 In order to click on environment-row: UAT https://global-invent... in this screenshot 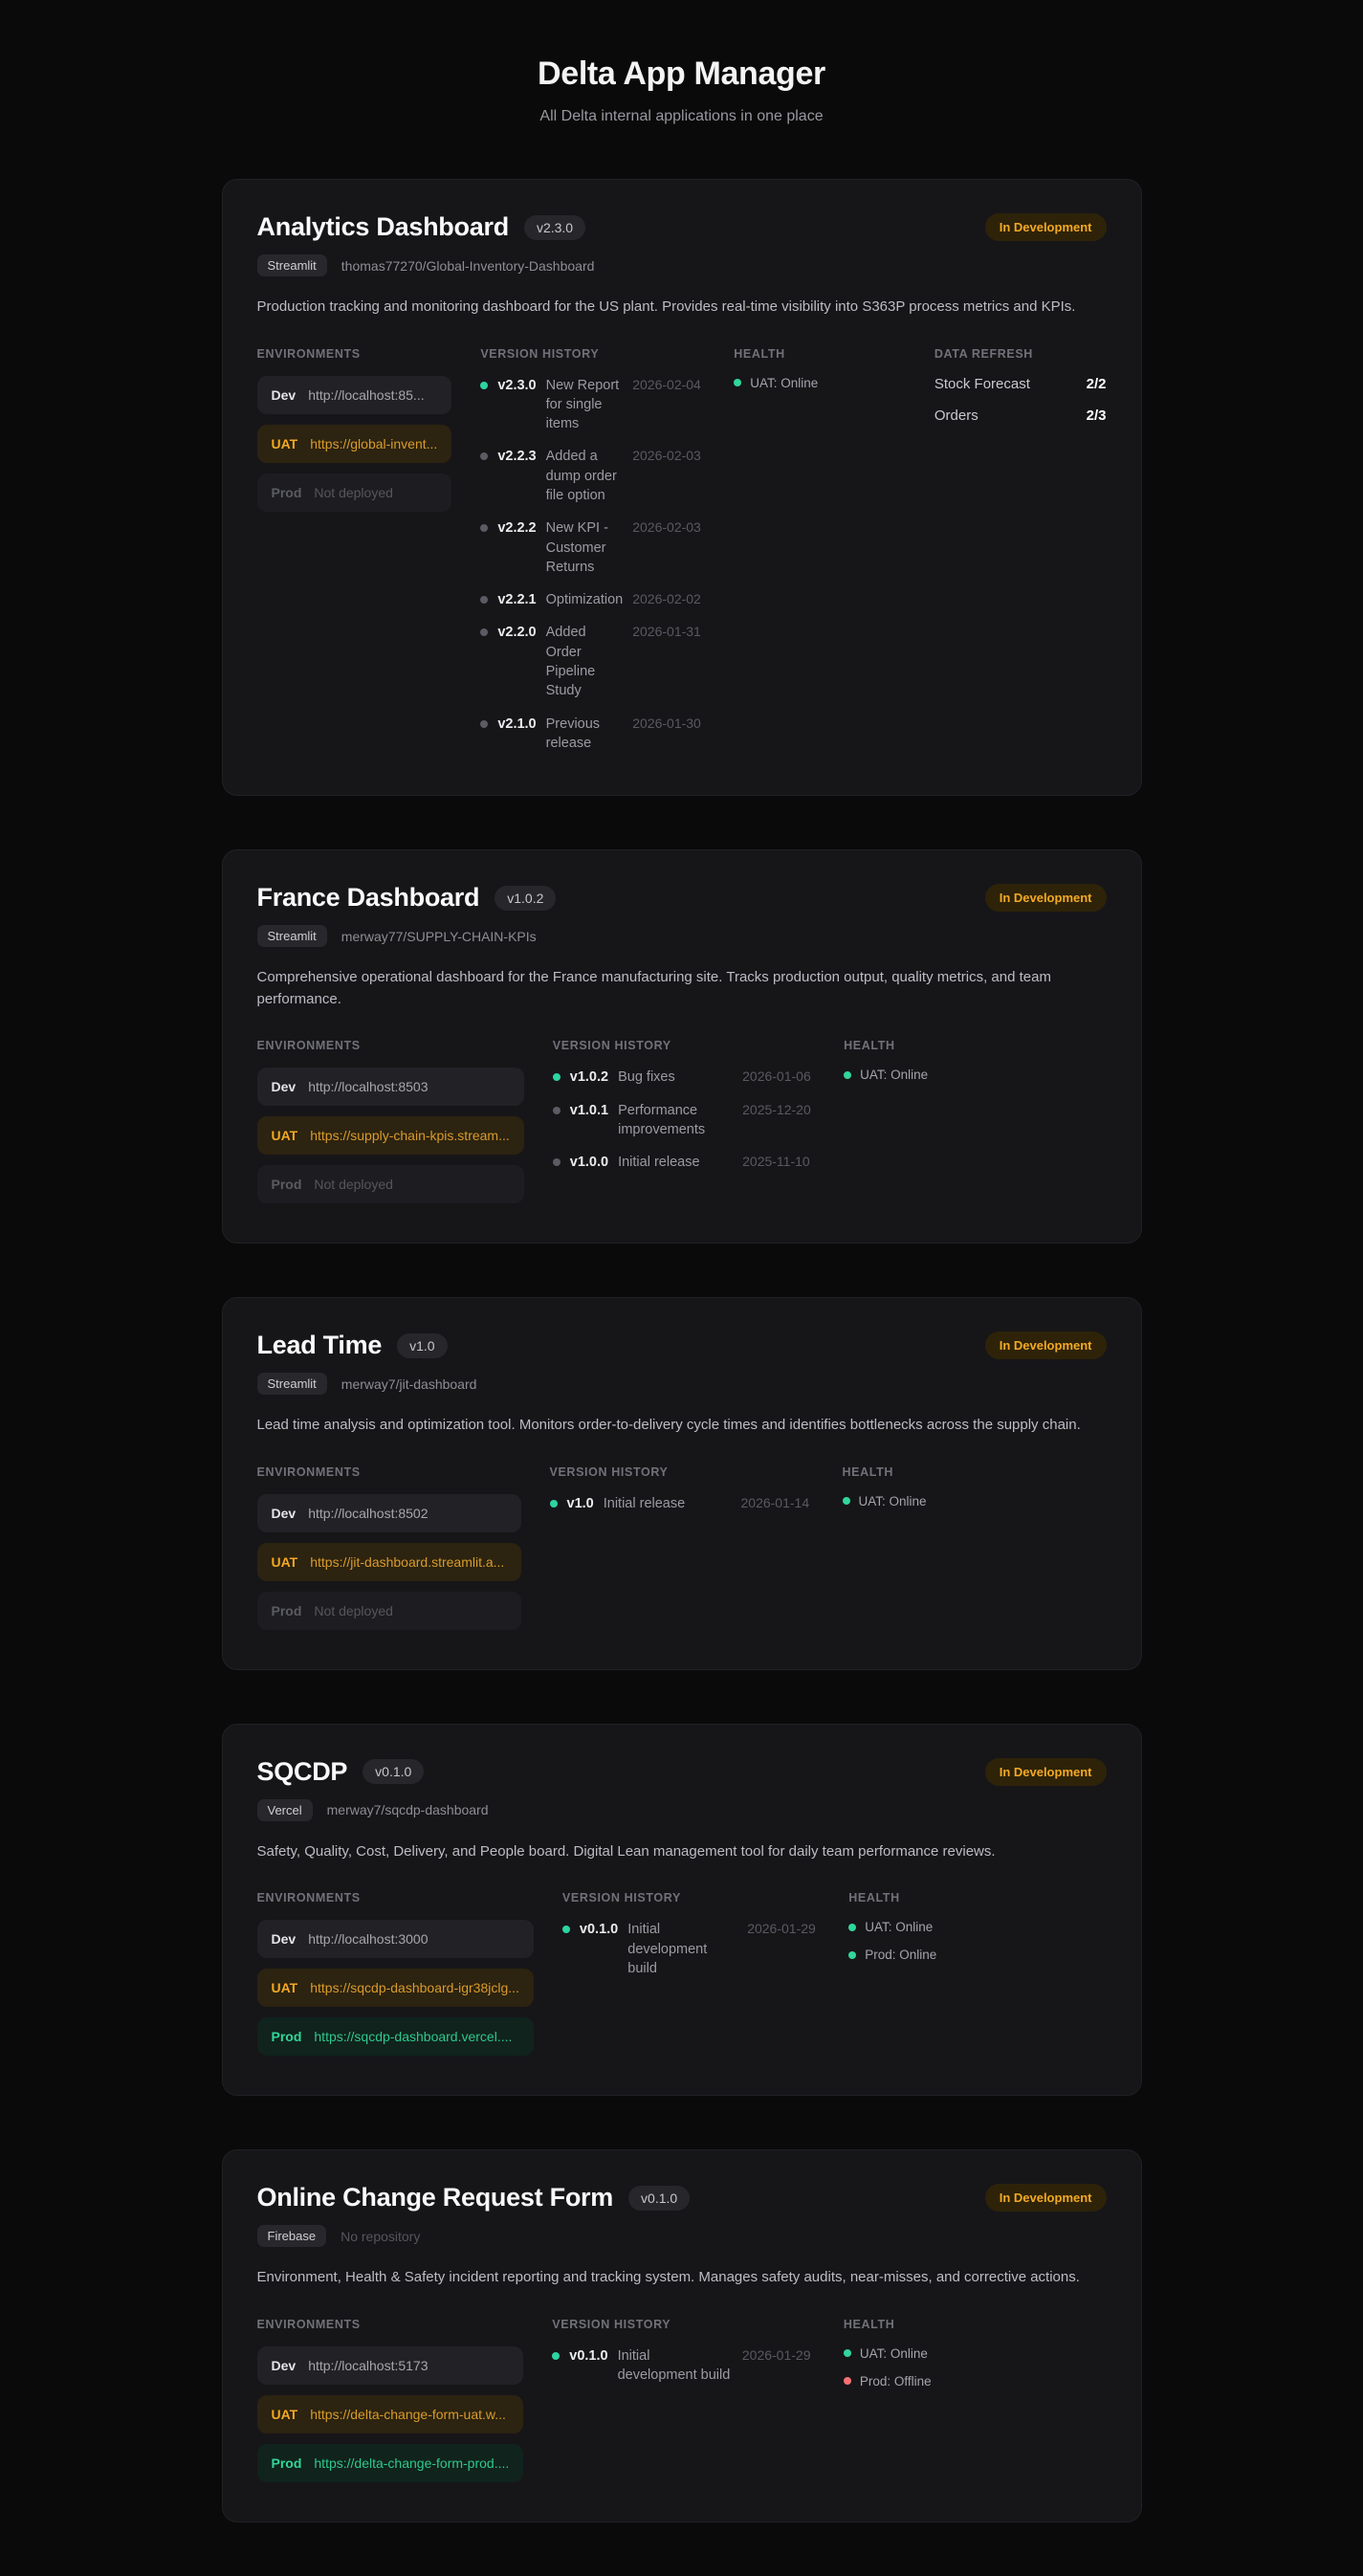, I will do `click(354, 443)`.